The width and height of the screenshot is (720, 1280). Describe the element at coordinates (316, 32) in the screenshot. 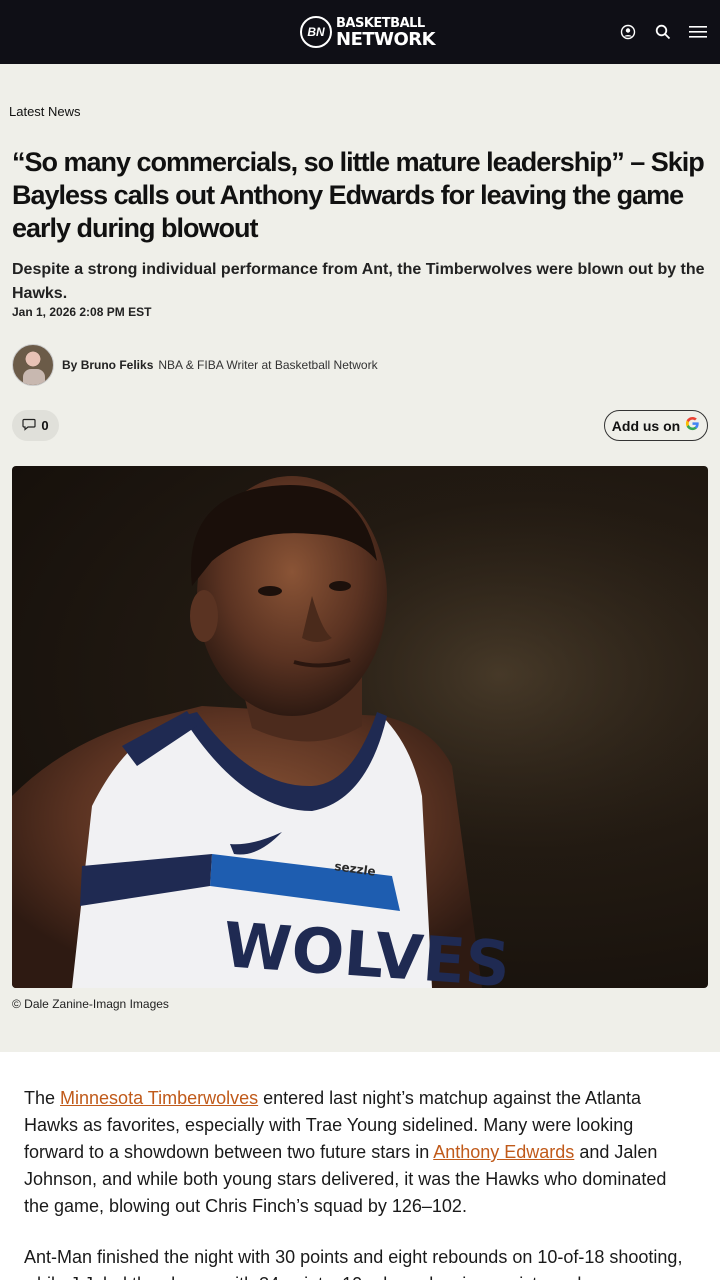

I see `logo-mark: BN` at that location.